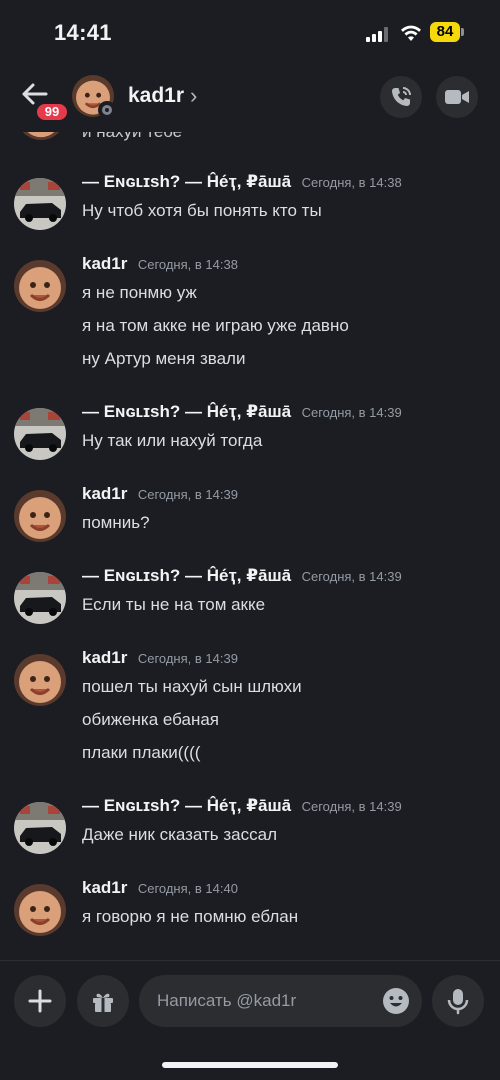 The image size is (500, 1080). Describe the element at coordinates (250, 98) in the screenshot. I see `chat-header: 99 kad1r ›` at that location.